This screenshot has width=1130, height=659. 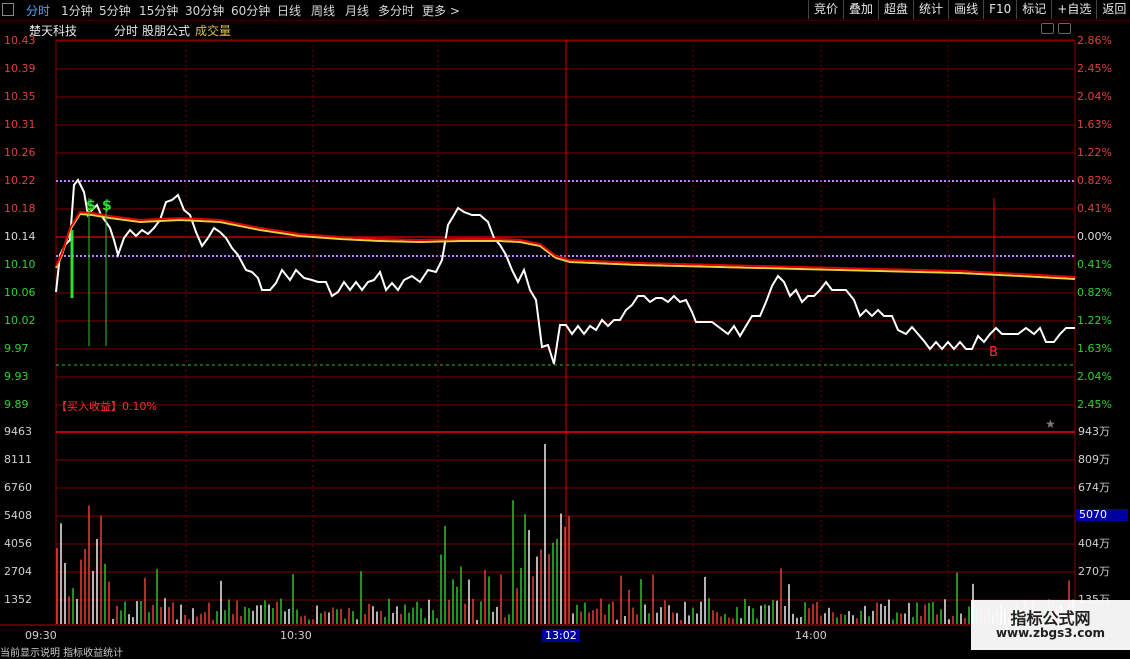 I want to click on volume-label-right: 270万, so click(x=1094, y=571).